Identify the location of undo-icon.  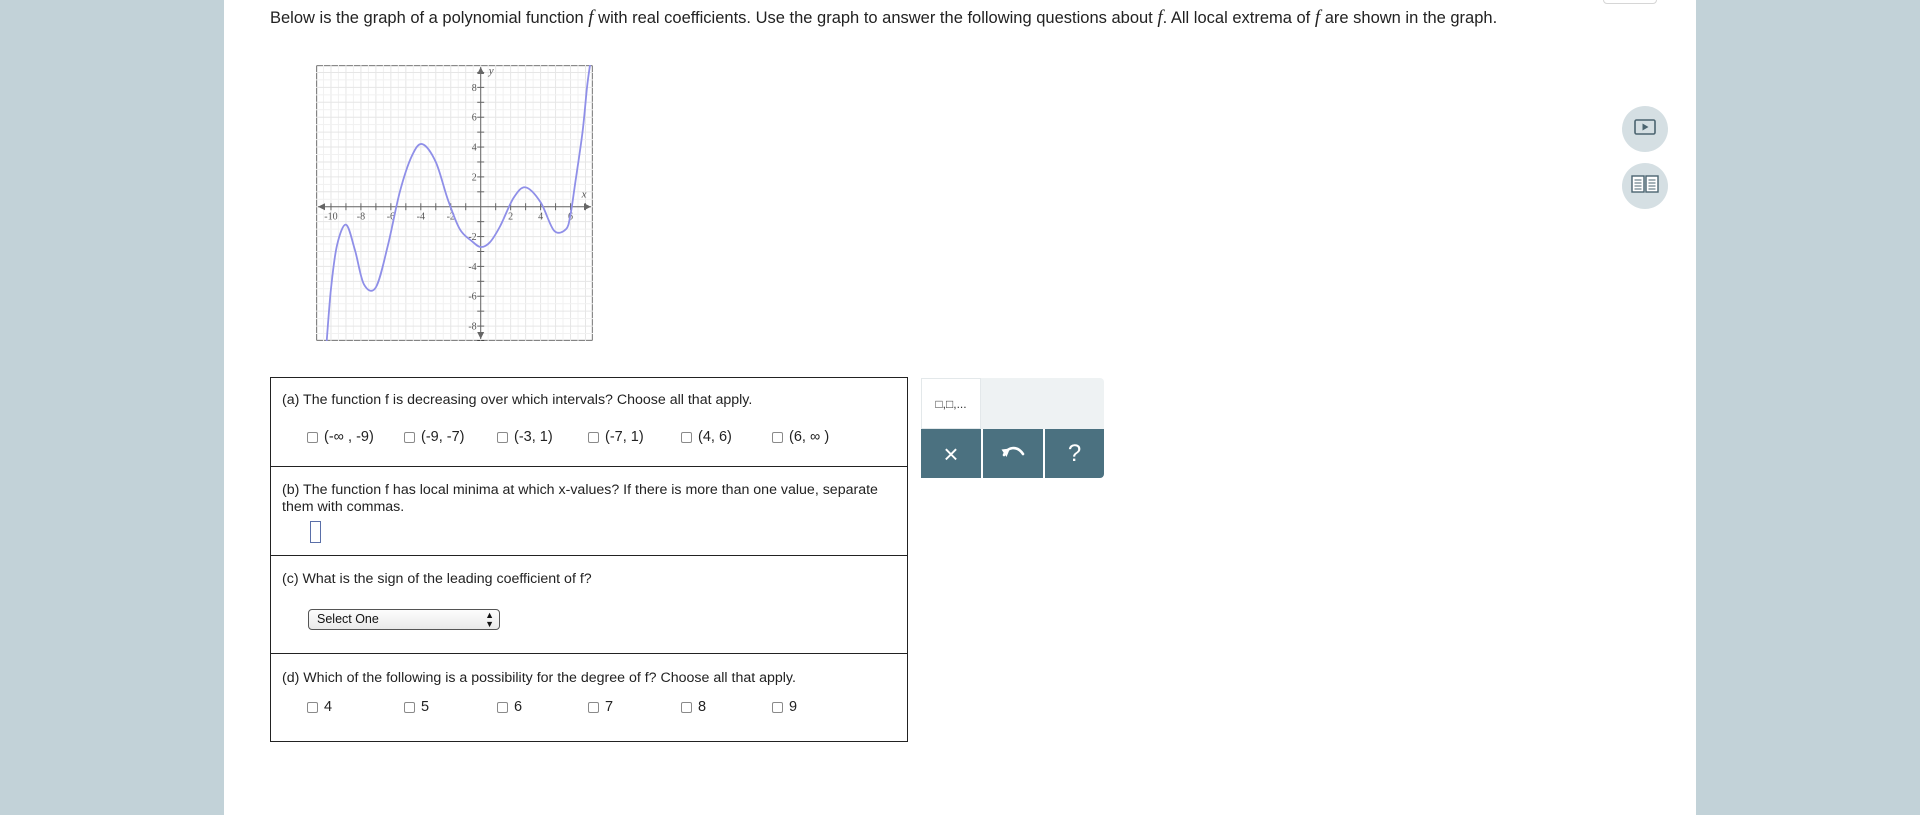
(1013, 453).